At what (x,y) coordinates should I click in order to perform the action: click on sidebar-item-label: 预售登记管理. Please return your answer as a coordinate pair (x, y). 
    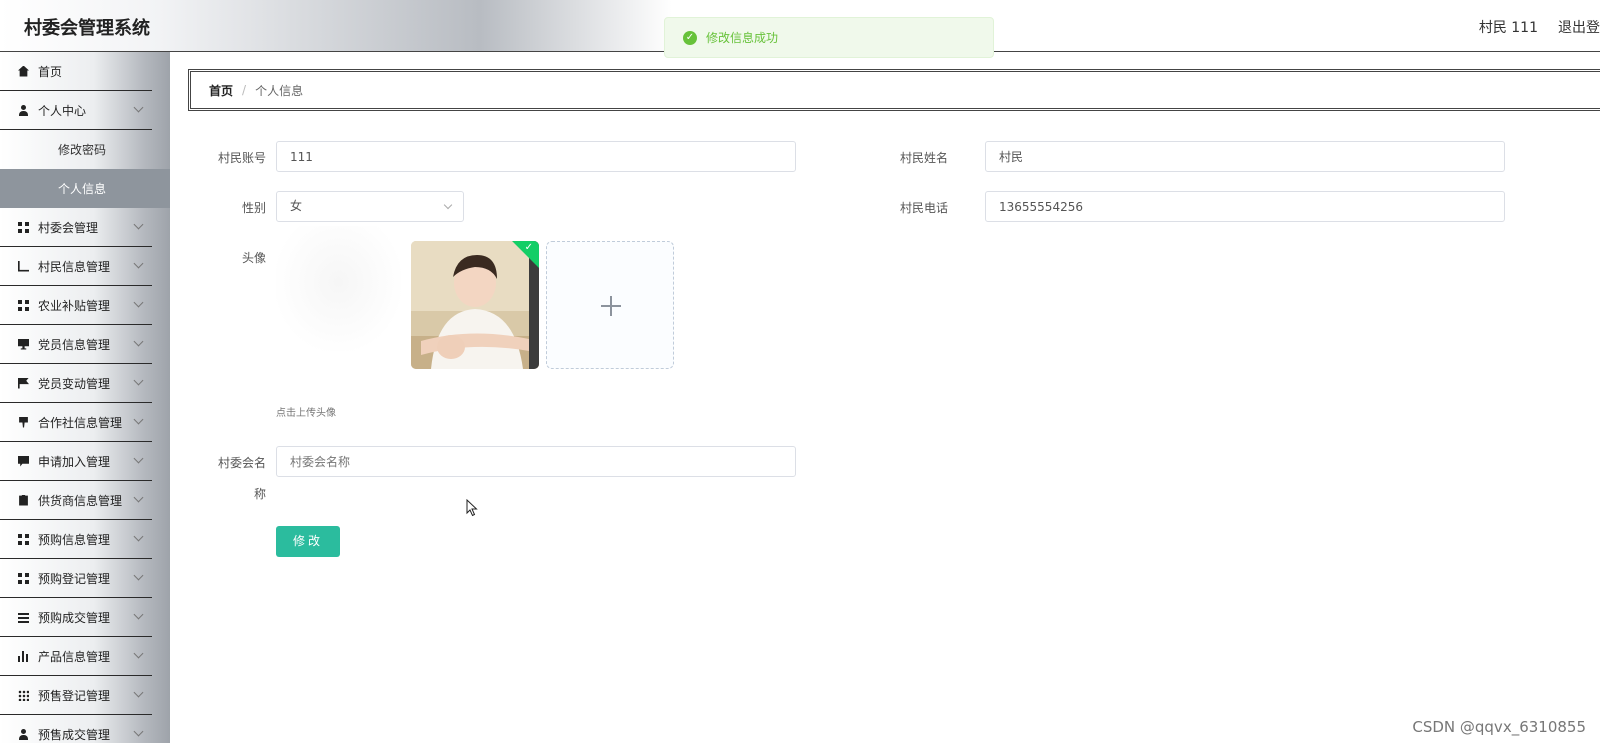
    Looking at the image, I should click on (74, 695).